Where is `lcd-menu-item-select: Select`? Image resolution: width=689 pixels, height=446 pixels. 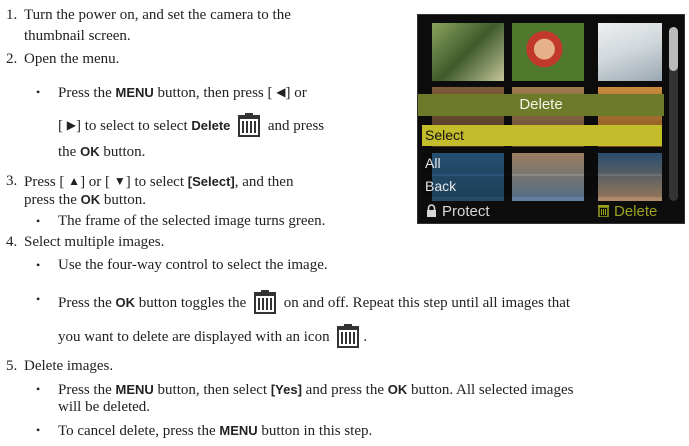 lcd-menu-item-select: Select is located at coordinates (542, 135).